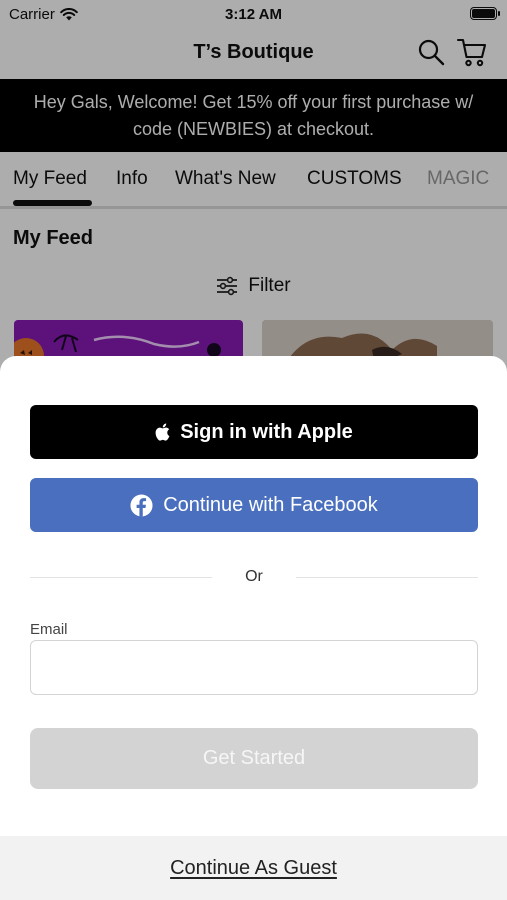 This screenshot has height=900, width=507. What do you see at coordinates (254, 577) in the screenshot?
I see `or-divider: Or` at bounding box center [254, 577].